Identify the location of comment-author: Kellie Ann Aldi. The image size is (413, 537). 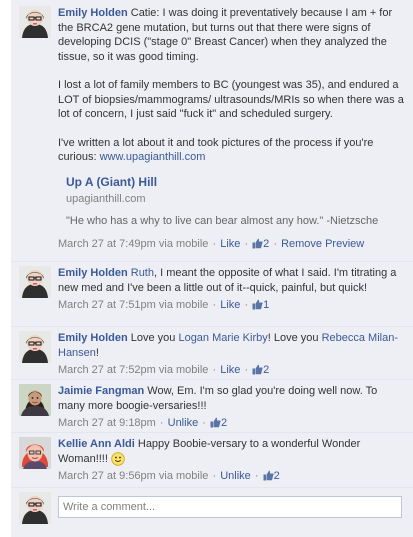
(96, 444).